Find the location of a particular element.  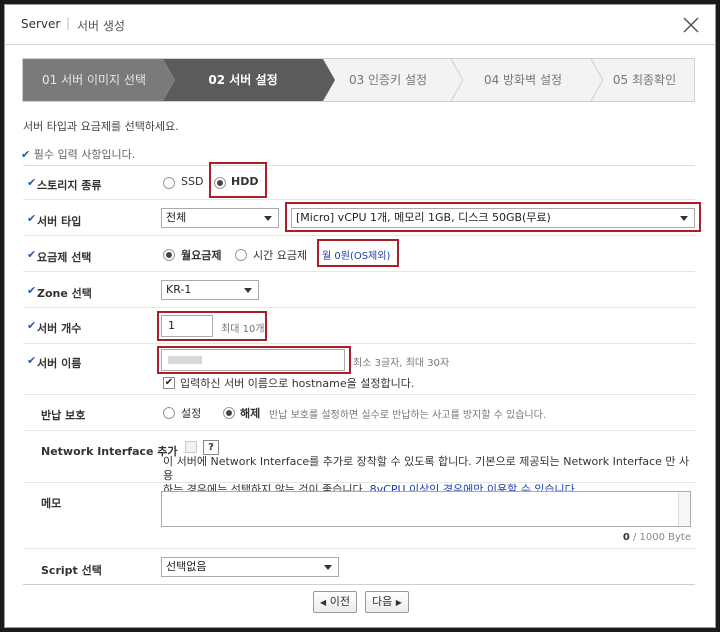

plan-hourly-label: 시간 요금제 is located at coordinates (280, 255).